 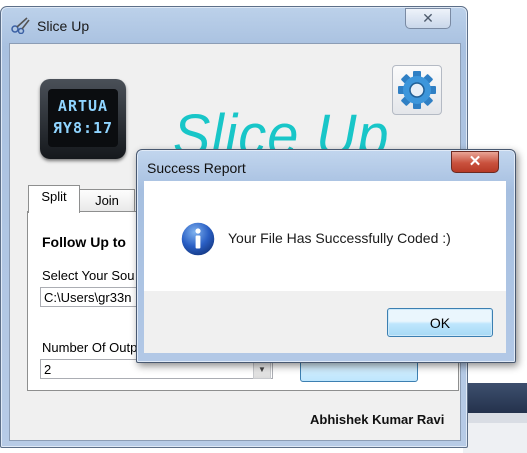 What do you see at coordinates (84, 242) in the screenshot?
I see `panel-heading: Follow Up to` at bounding box center [84, 242].